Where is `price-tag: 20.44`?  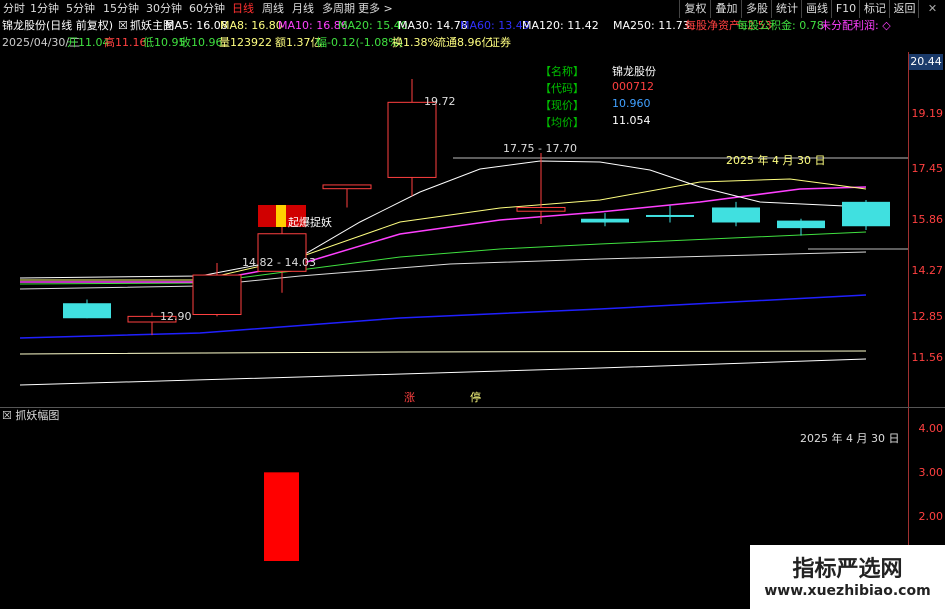 price-tag: 20.44 is located at coordinates (926, 62).